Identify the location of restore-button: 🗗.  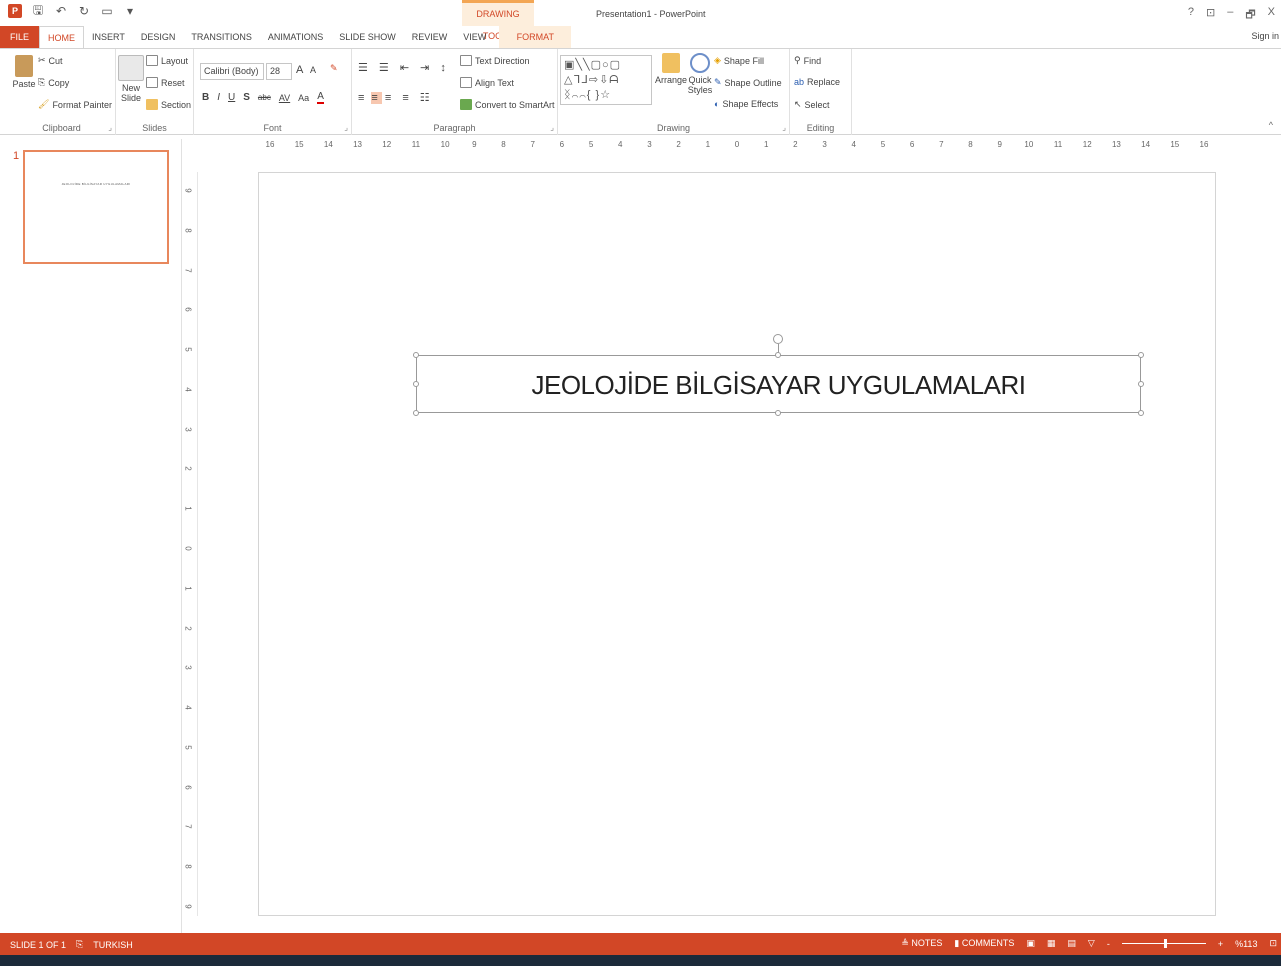
(1250, 15).